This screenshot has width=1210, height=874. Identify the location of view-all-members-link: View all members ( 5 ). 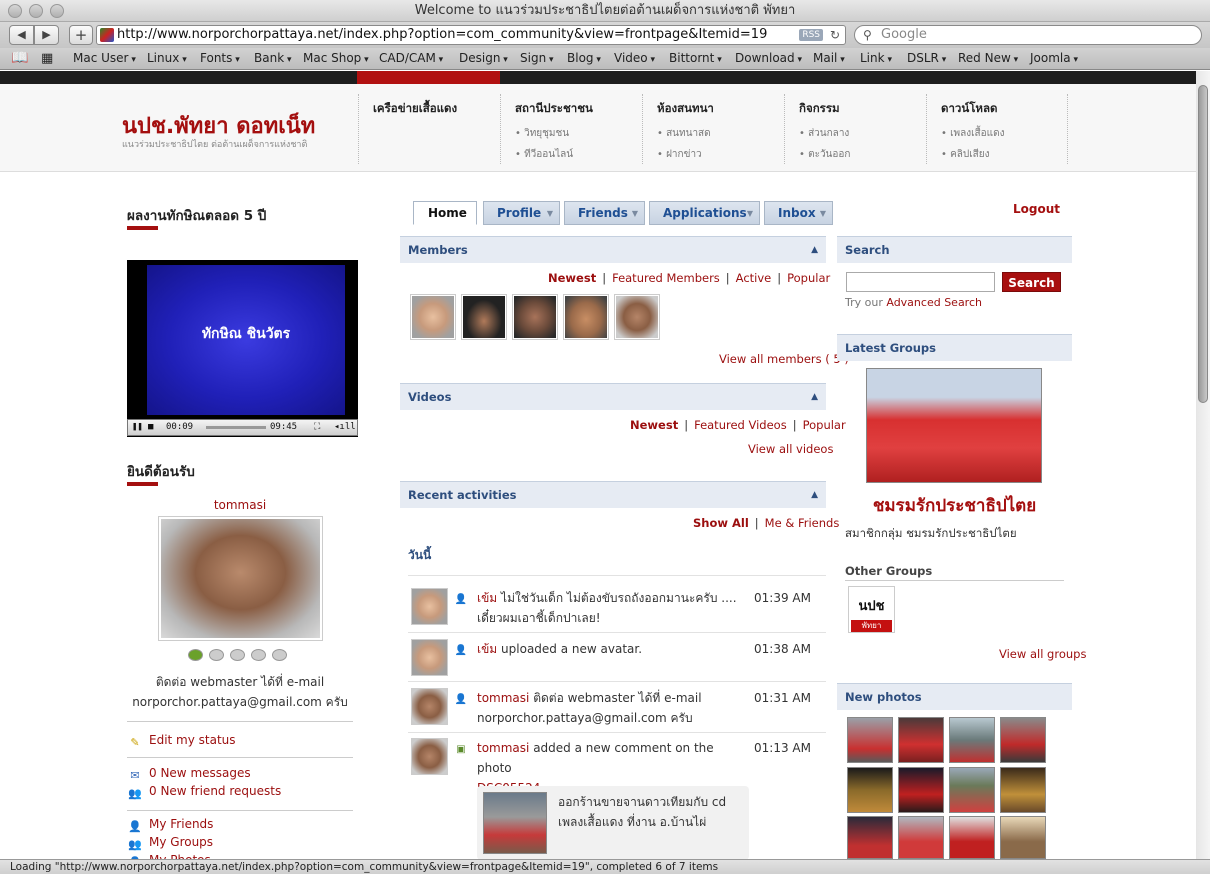
(784, 359).